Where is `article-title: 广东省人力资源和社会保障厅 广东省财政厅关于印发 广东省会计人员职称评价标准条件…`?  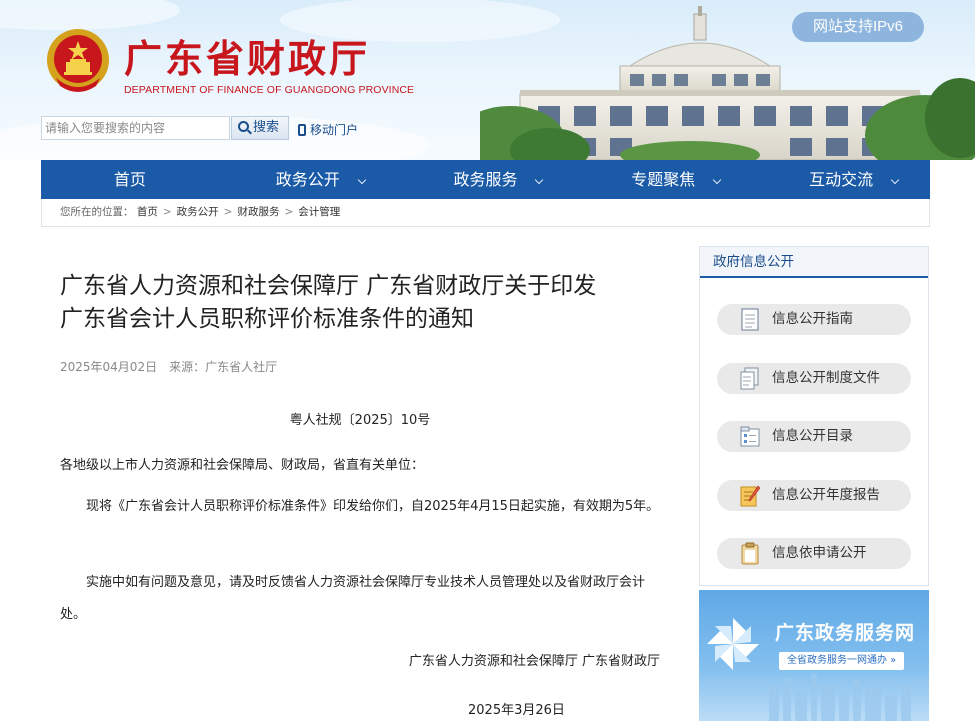
article-title: 广东省人力资源和社会保障厅 广东省财政厅关于印发 广东省会计人员职称评价标准条件… is located at coordinates (365, 303).